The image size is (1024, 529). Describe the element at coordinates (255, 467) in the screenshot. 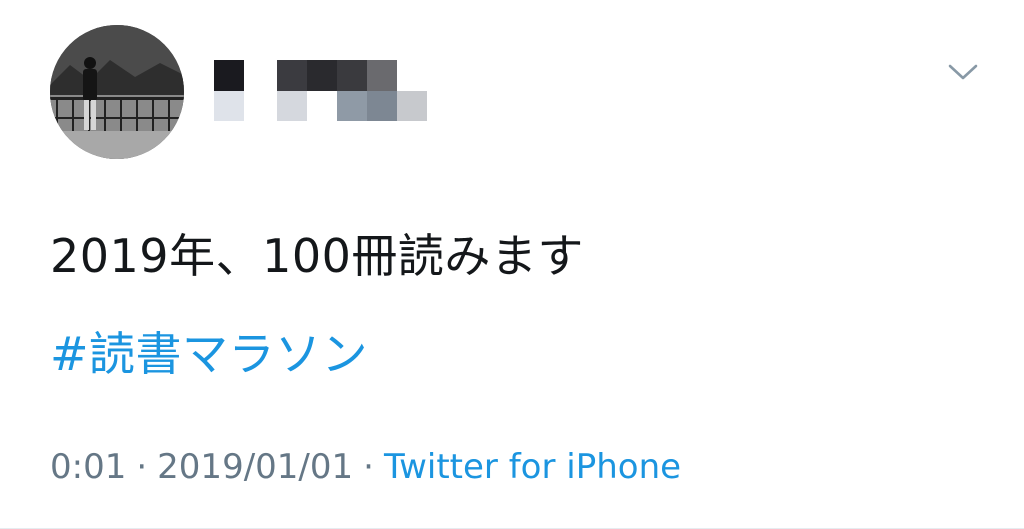

I see `tweet-date: 2019/01/01` at that location.